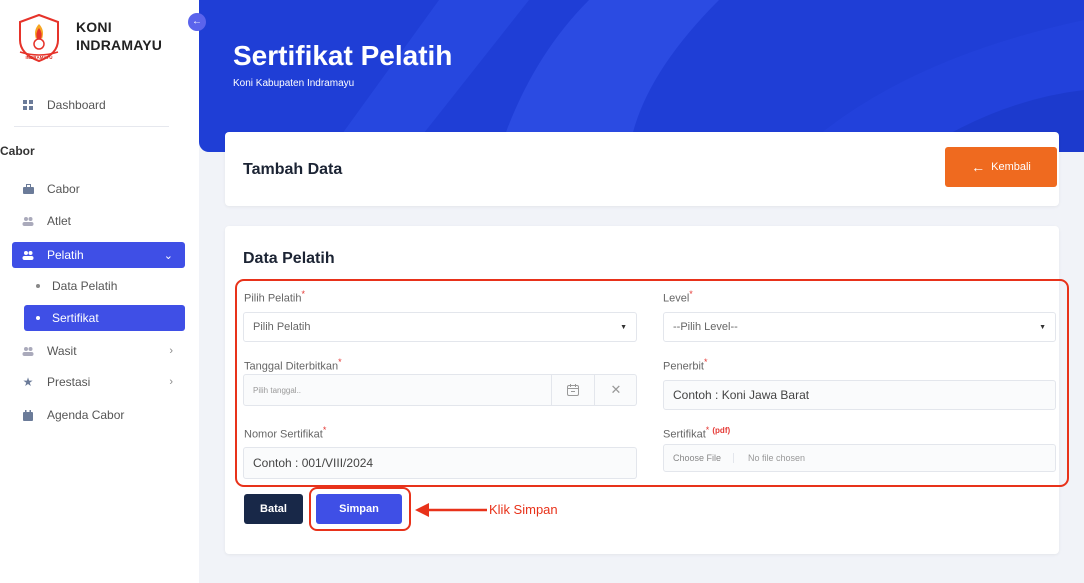 The image size is (1084, 583). What do you see at coordinates (85, 286) in the screenshot?
I see `sidebar-subitem-label: Data Pelatih` at bounding box center [85, 286].